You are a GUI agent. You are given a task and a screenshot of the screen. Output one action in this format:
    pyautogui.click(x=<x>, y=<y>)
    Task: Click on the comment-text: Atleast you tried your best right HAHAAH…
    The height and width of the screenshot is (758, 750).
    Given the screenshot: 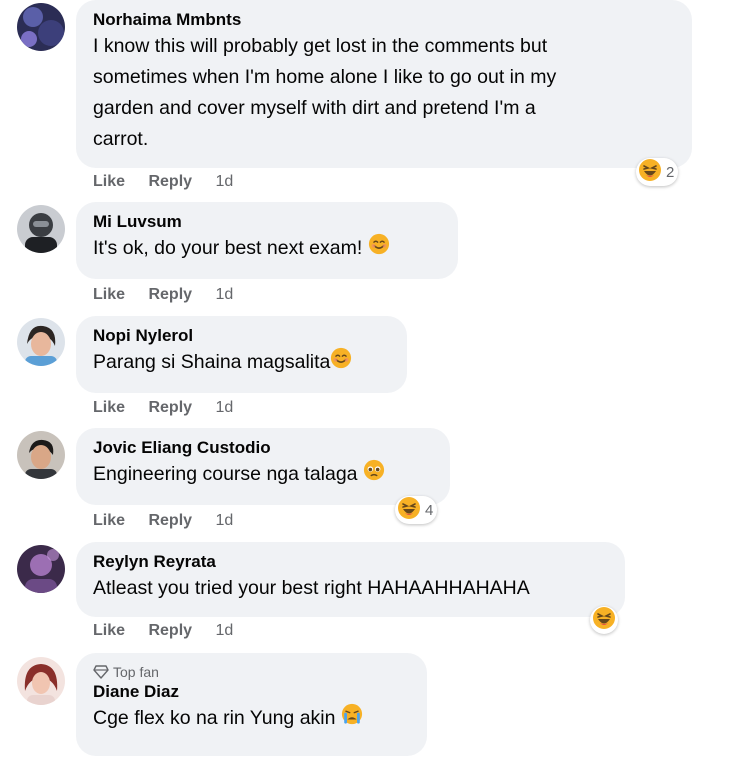 What is the action you would take?
    pyautogui.click(x=311, y=588)
    